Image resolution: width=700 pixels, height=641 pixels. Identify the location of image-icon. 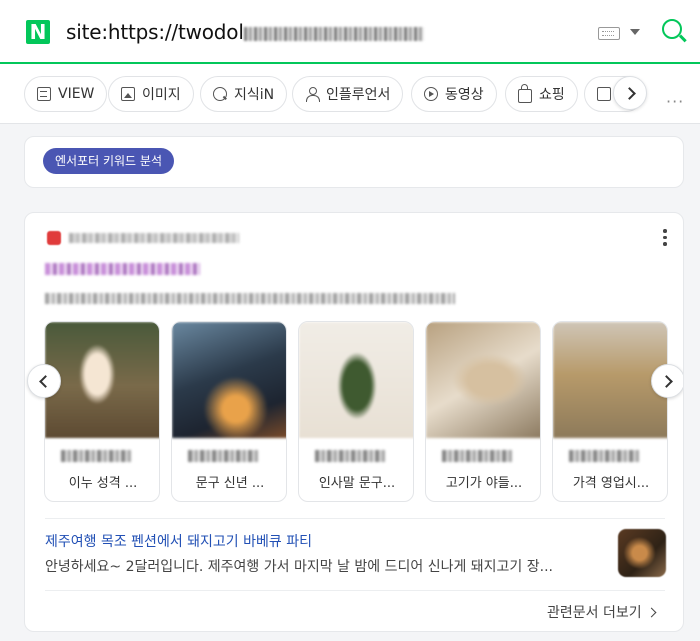
(128, 94).